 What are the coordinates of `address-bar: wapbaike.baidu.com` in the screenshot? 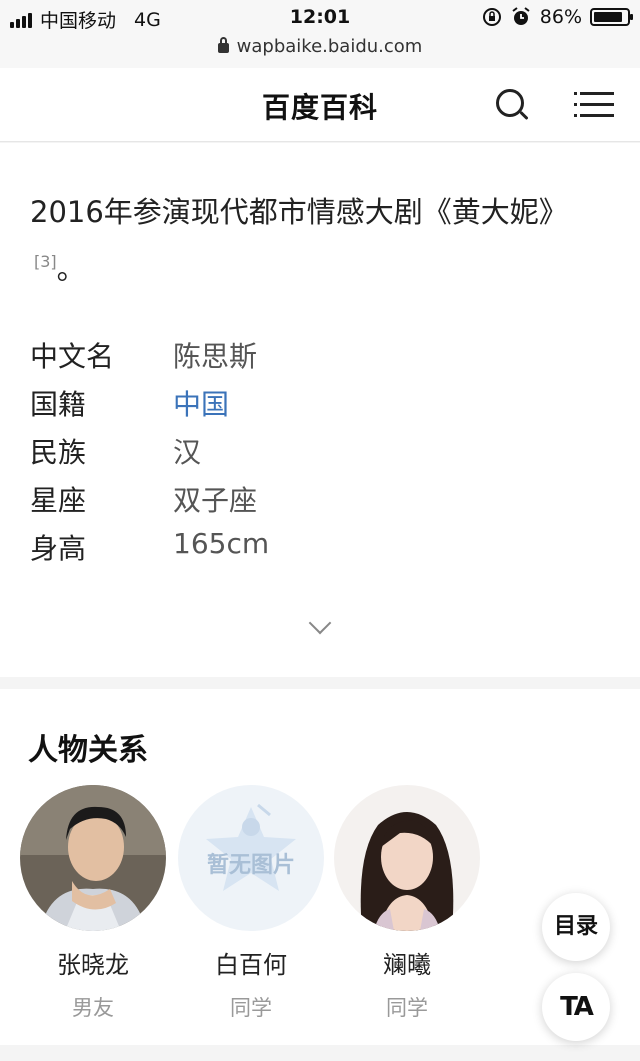 It's located at (320, 46).